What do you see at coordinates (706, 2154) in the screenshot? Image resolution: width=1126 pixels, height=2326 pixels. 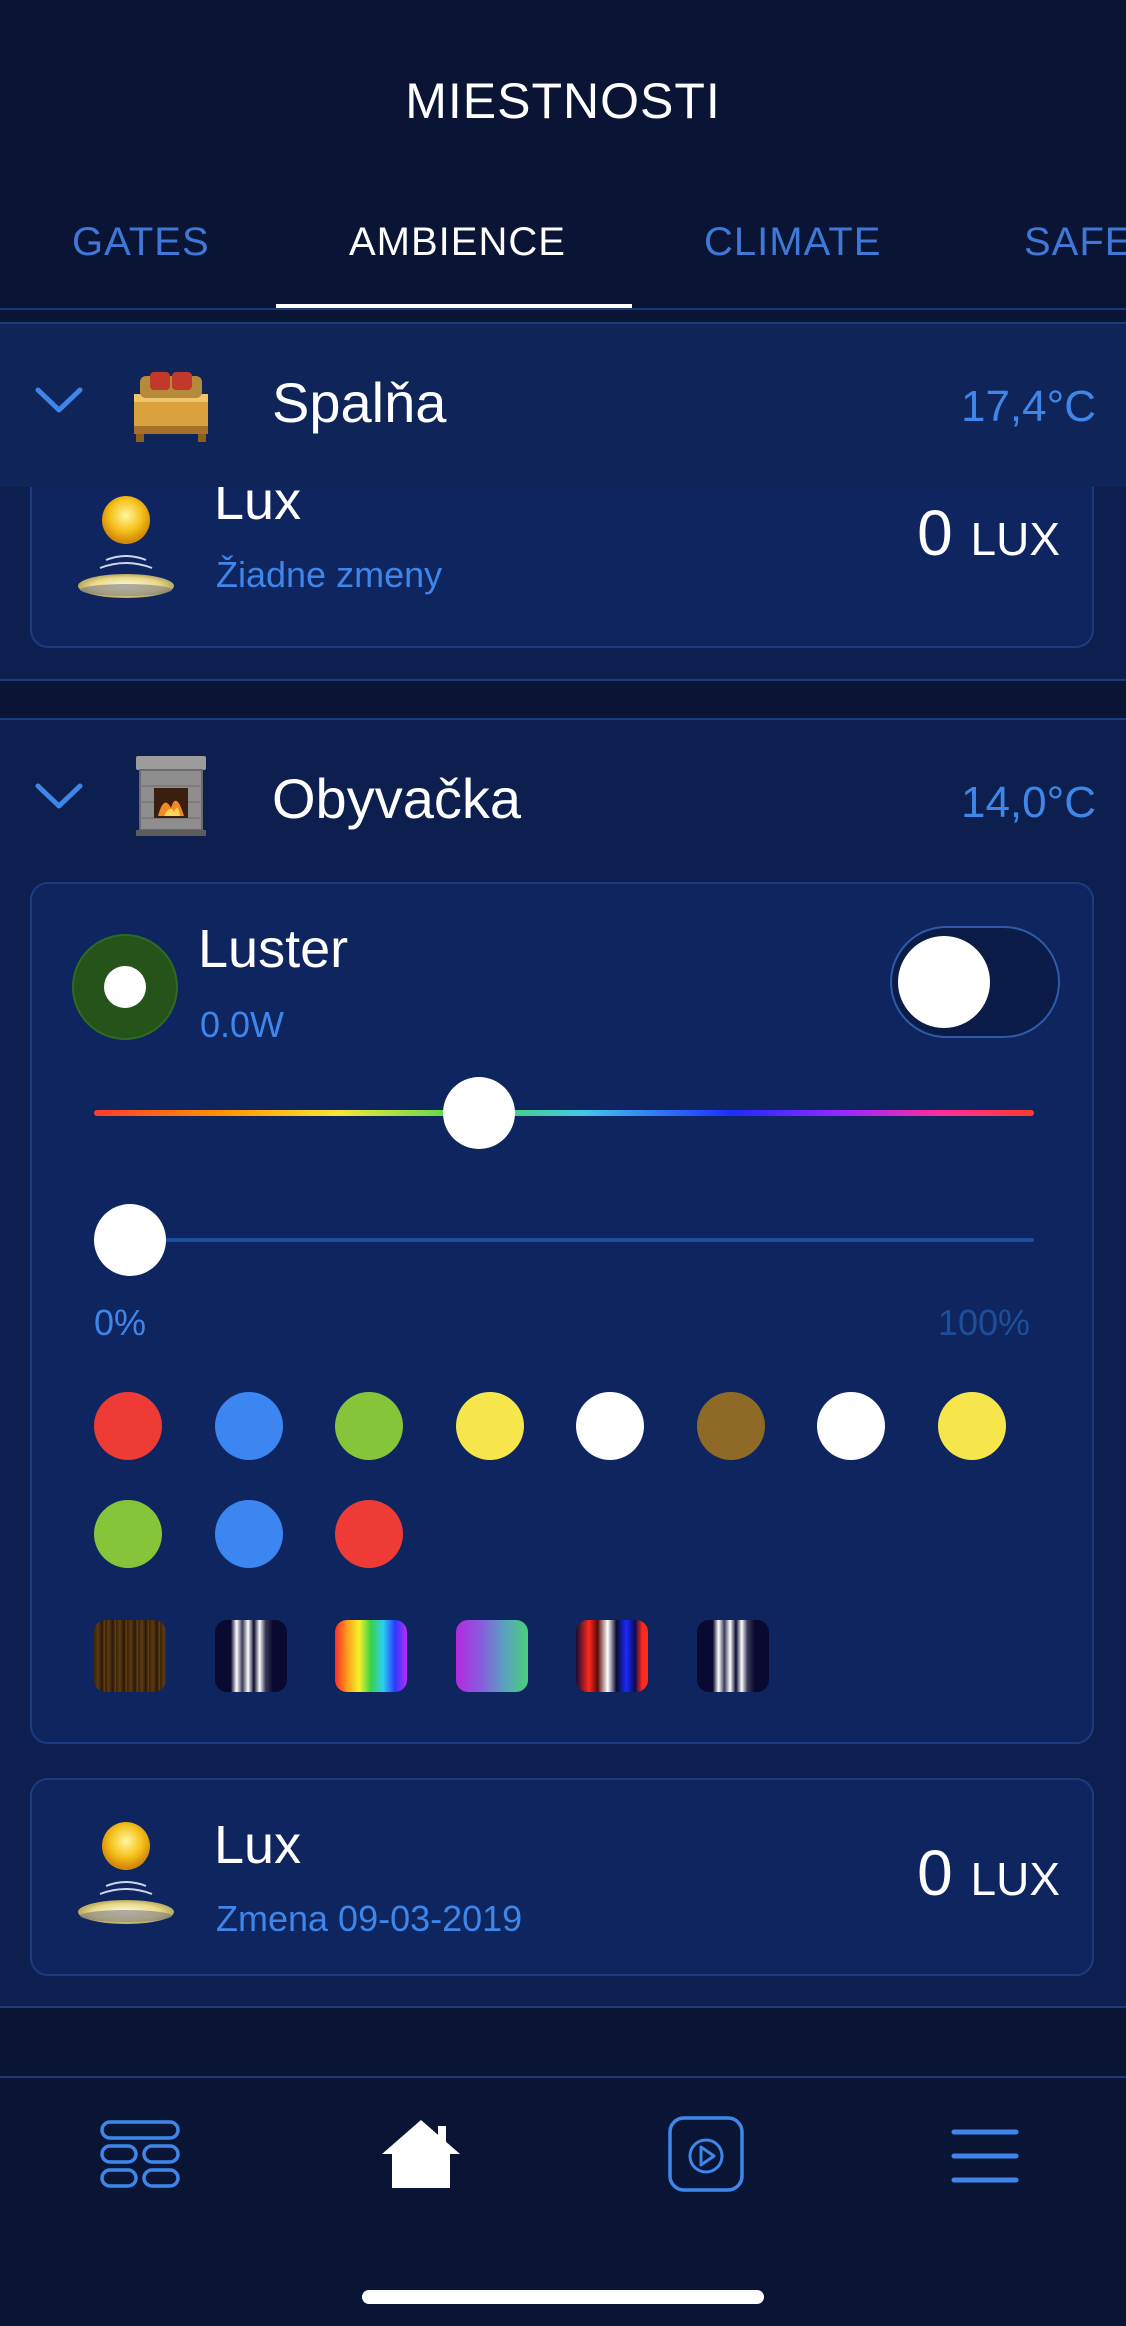 I see `play-icon` at bounding box center [706, 2154].